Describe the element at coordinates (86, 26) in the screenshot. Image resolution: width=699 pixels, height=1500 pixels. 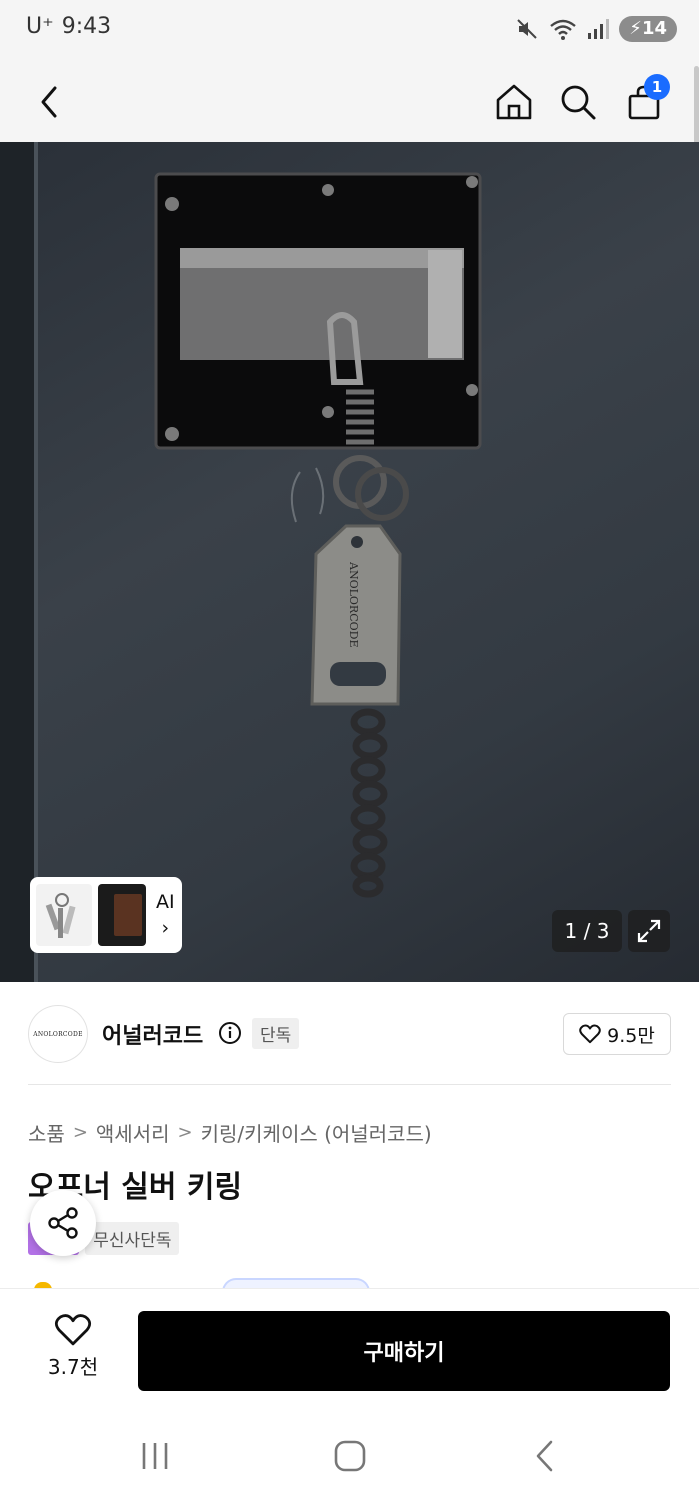
I see `status-time: 9:43` at that location.